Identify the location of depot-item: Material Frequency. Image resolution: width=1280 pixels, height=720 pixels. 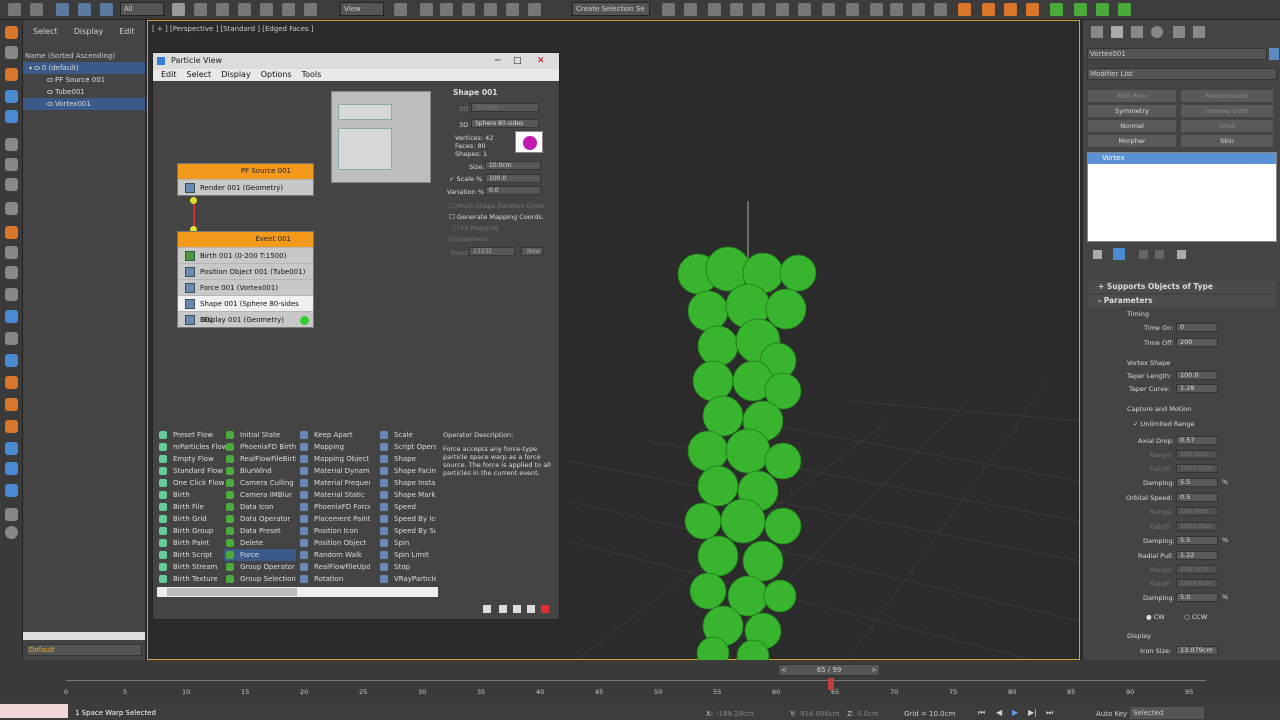
(334, 483).